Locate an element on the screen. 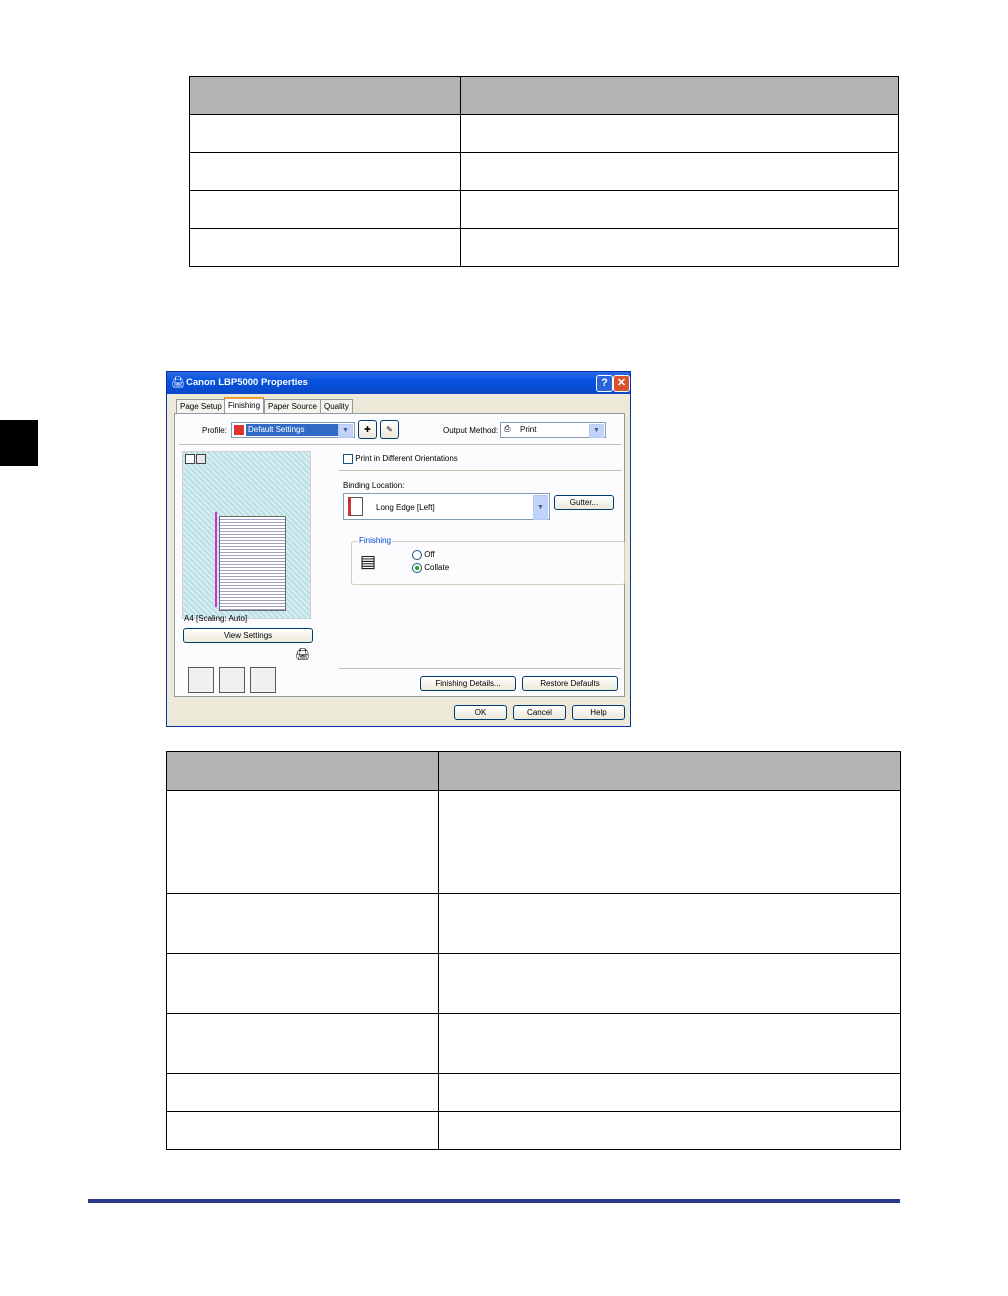 Image resolution: width=1008 pixels, height=1296 pixels. output-method-label: Output Method: is located at coordinates (471, 430).